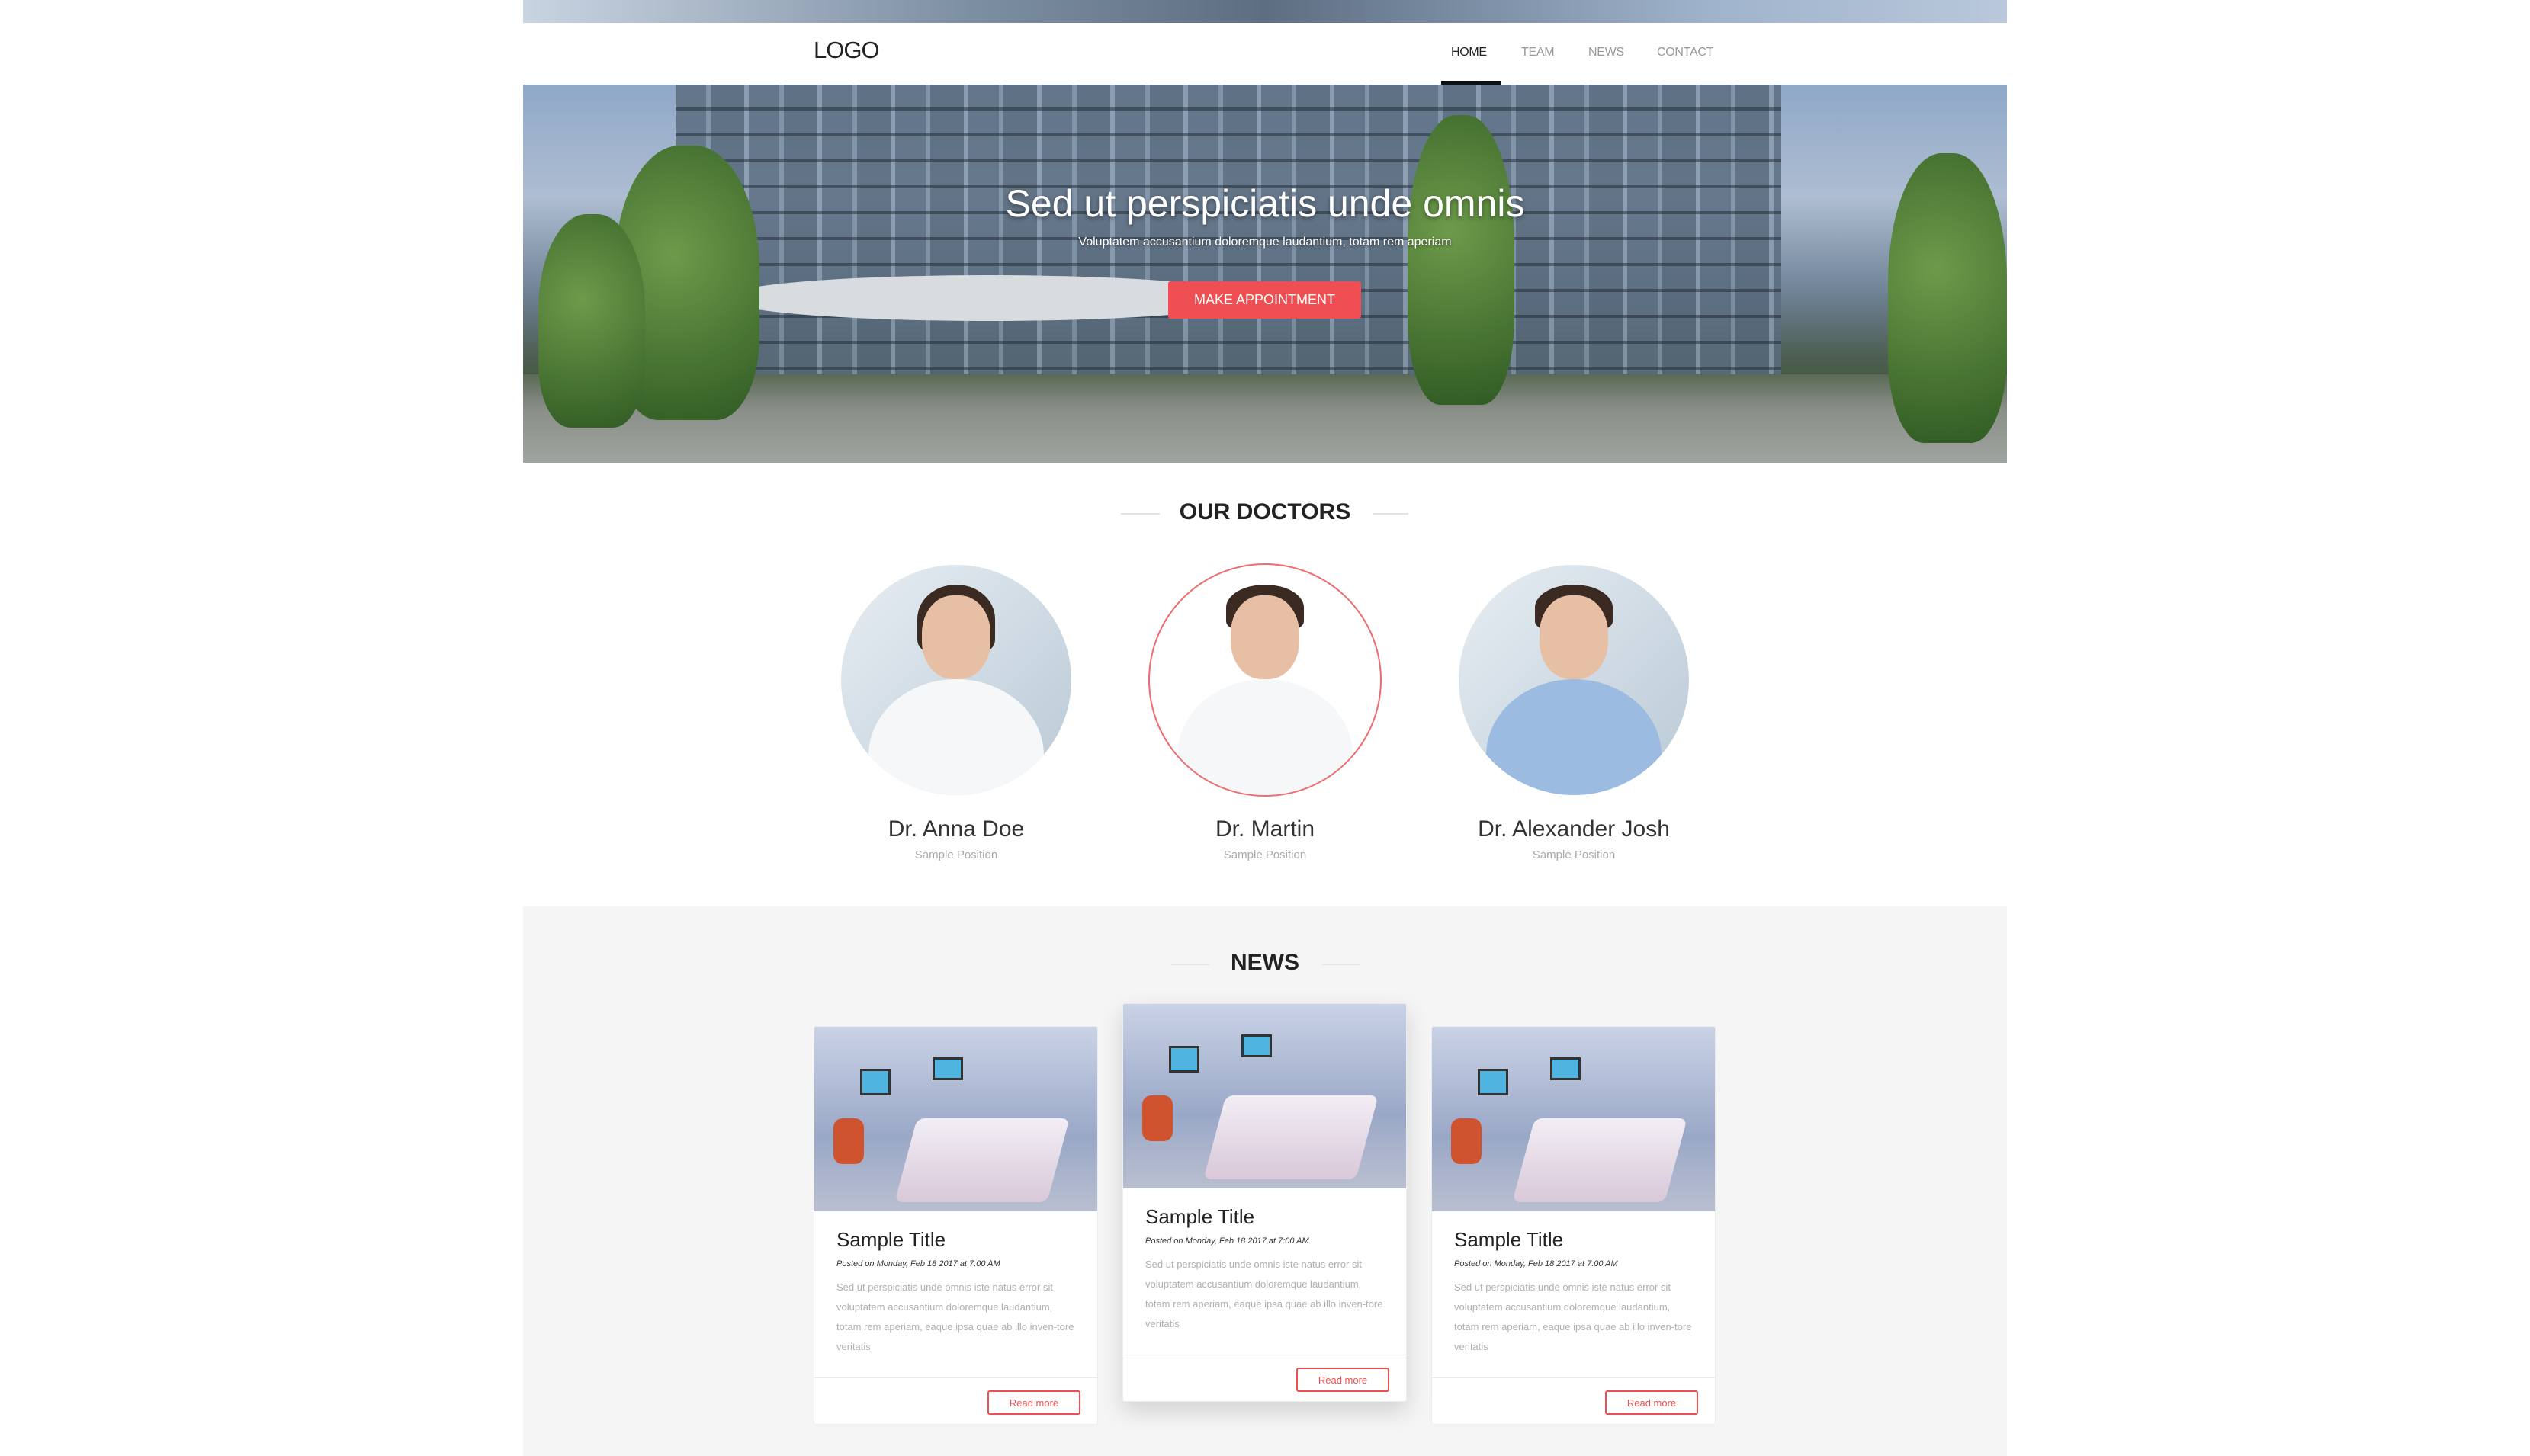 The image size is (2530, 1456). I want to click on doctor-card: Dr. Martin Sample Position, so click(1265, 713).